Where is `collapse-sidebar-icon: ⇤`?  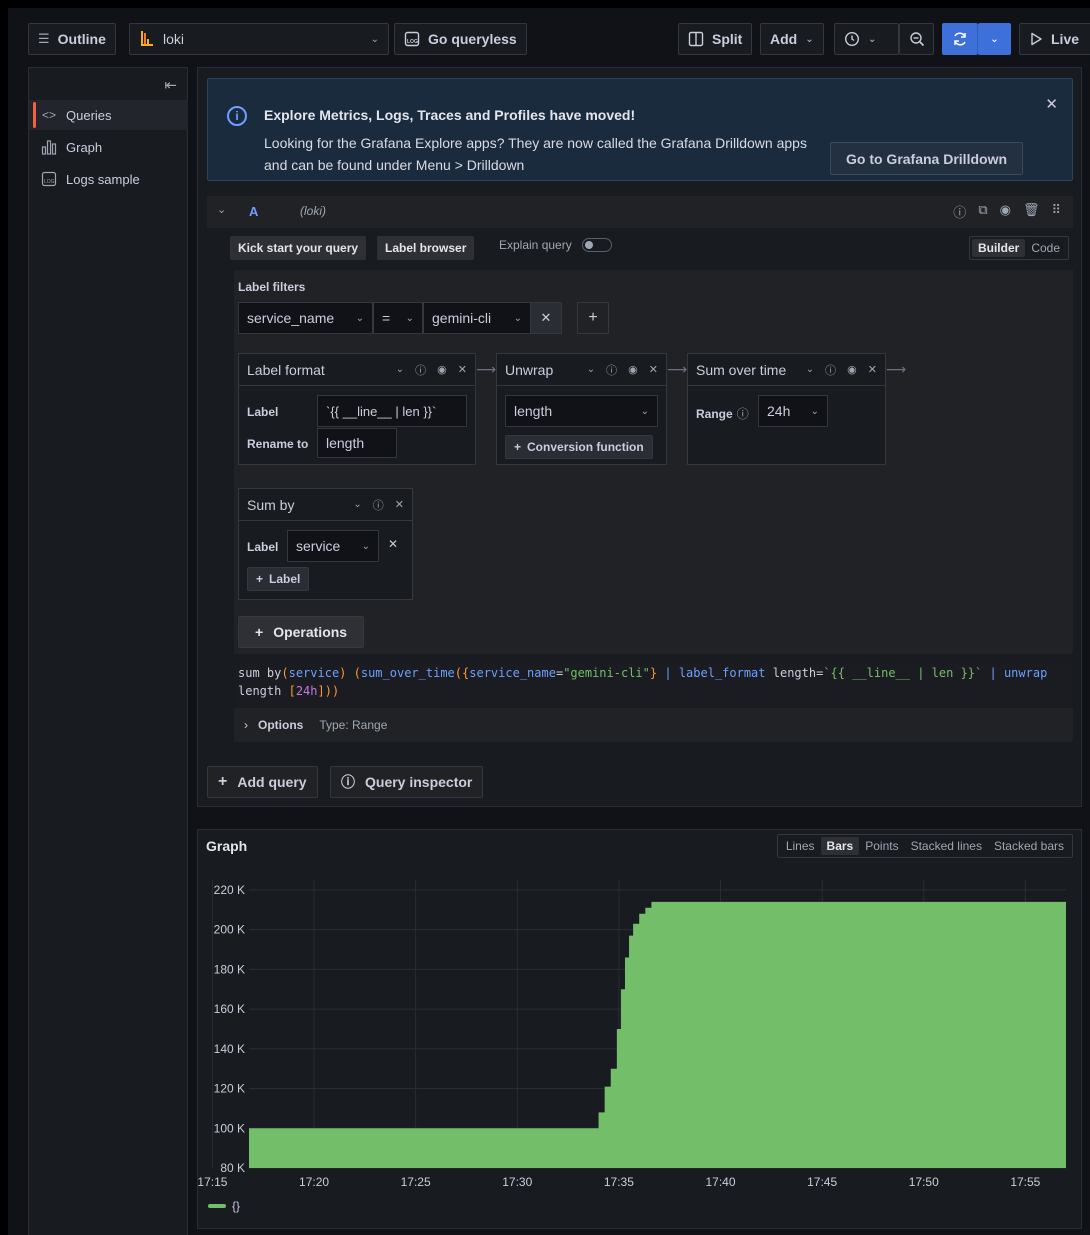
collapse-sidebar-icon: ⇤ is located at coordinates (170, 85).